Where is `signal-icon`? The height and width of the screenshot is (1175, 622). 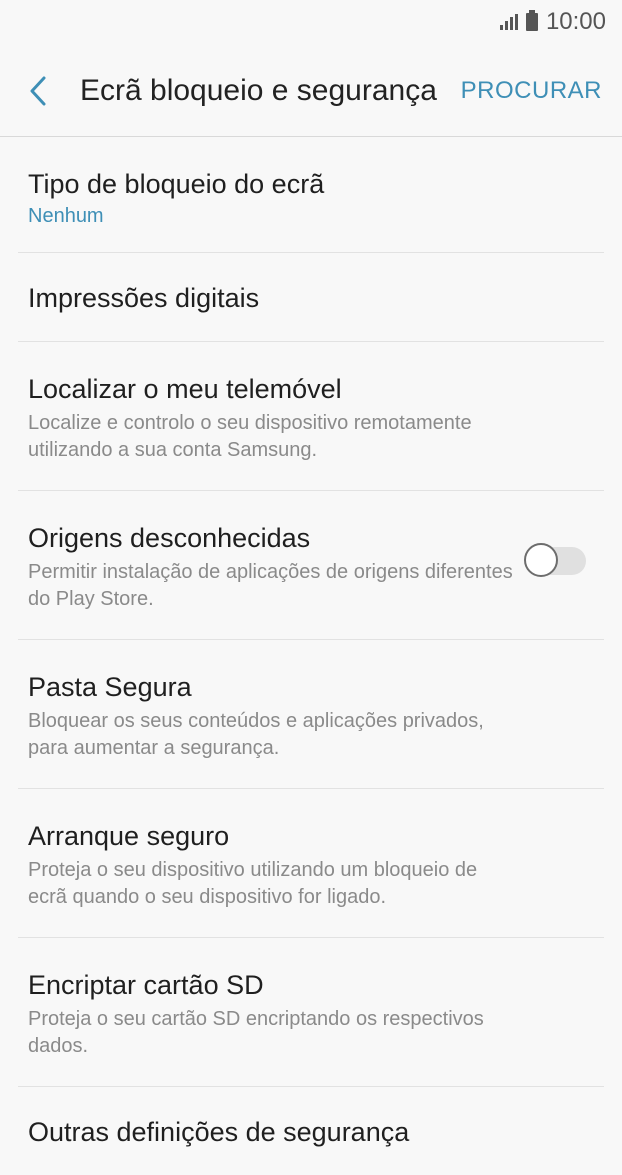 signal-icon is located at coordinates (508, 22).